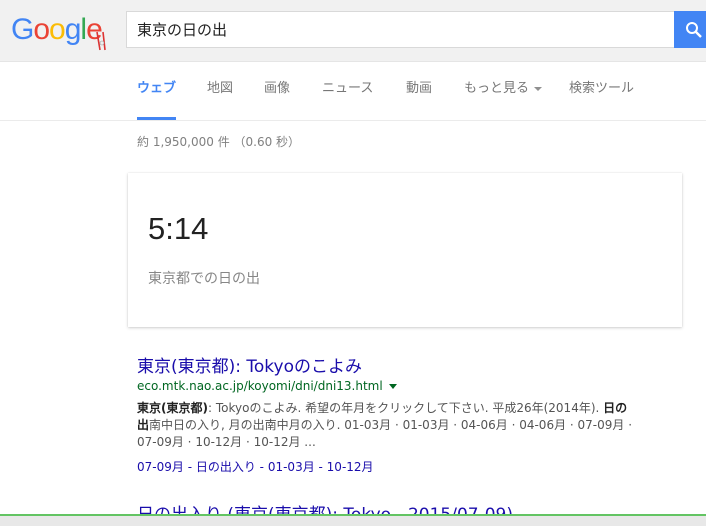  What do you see at coordinates (226, 467) in the screenshot?
I see `sitelink: 日の出入り` at bounding box center [226, 467].